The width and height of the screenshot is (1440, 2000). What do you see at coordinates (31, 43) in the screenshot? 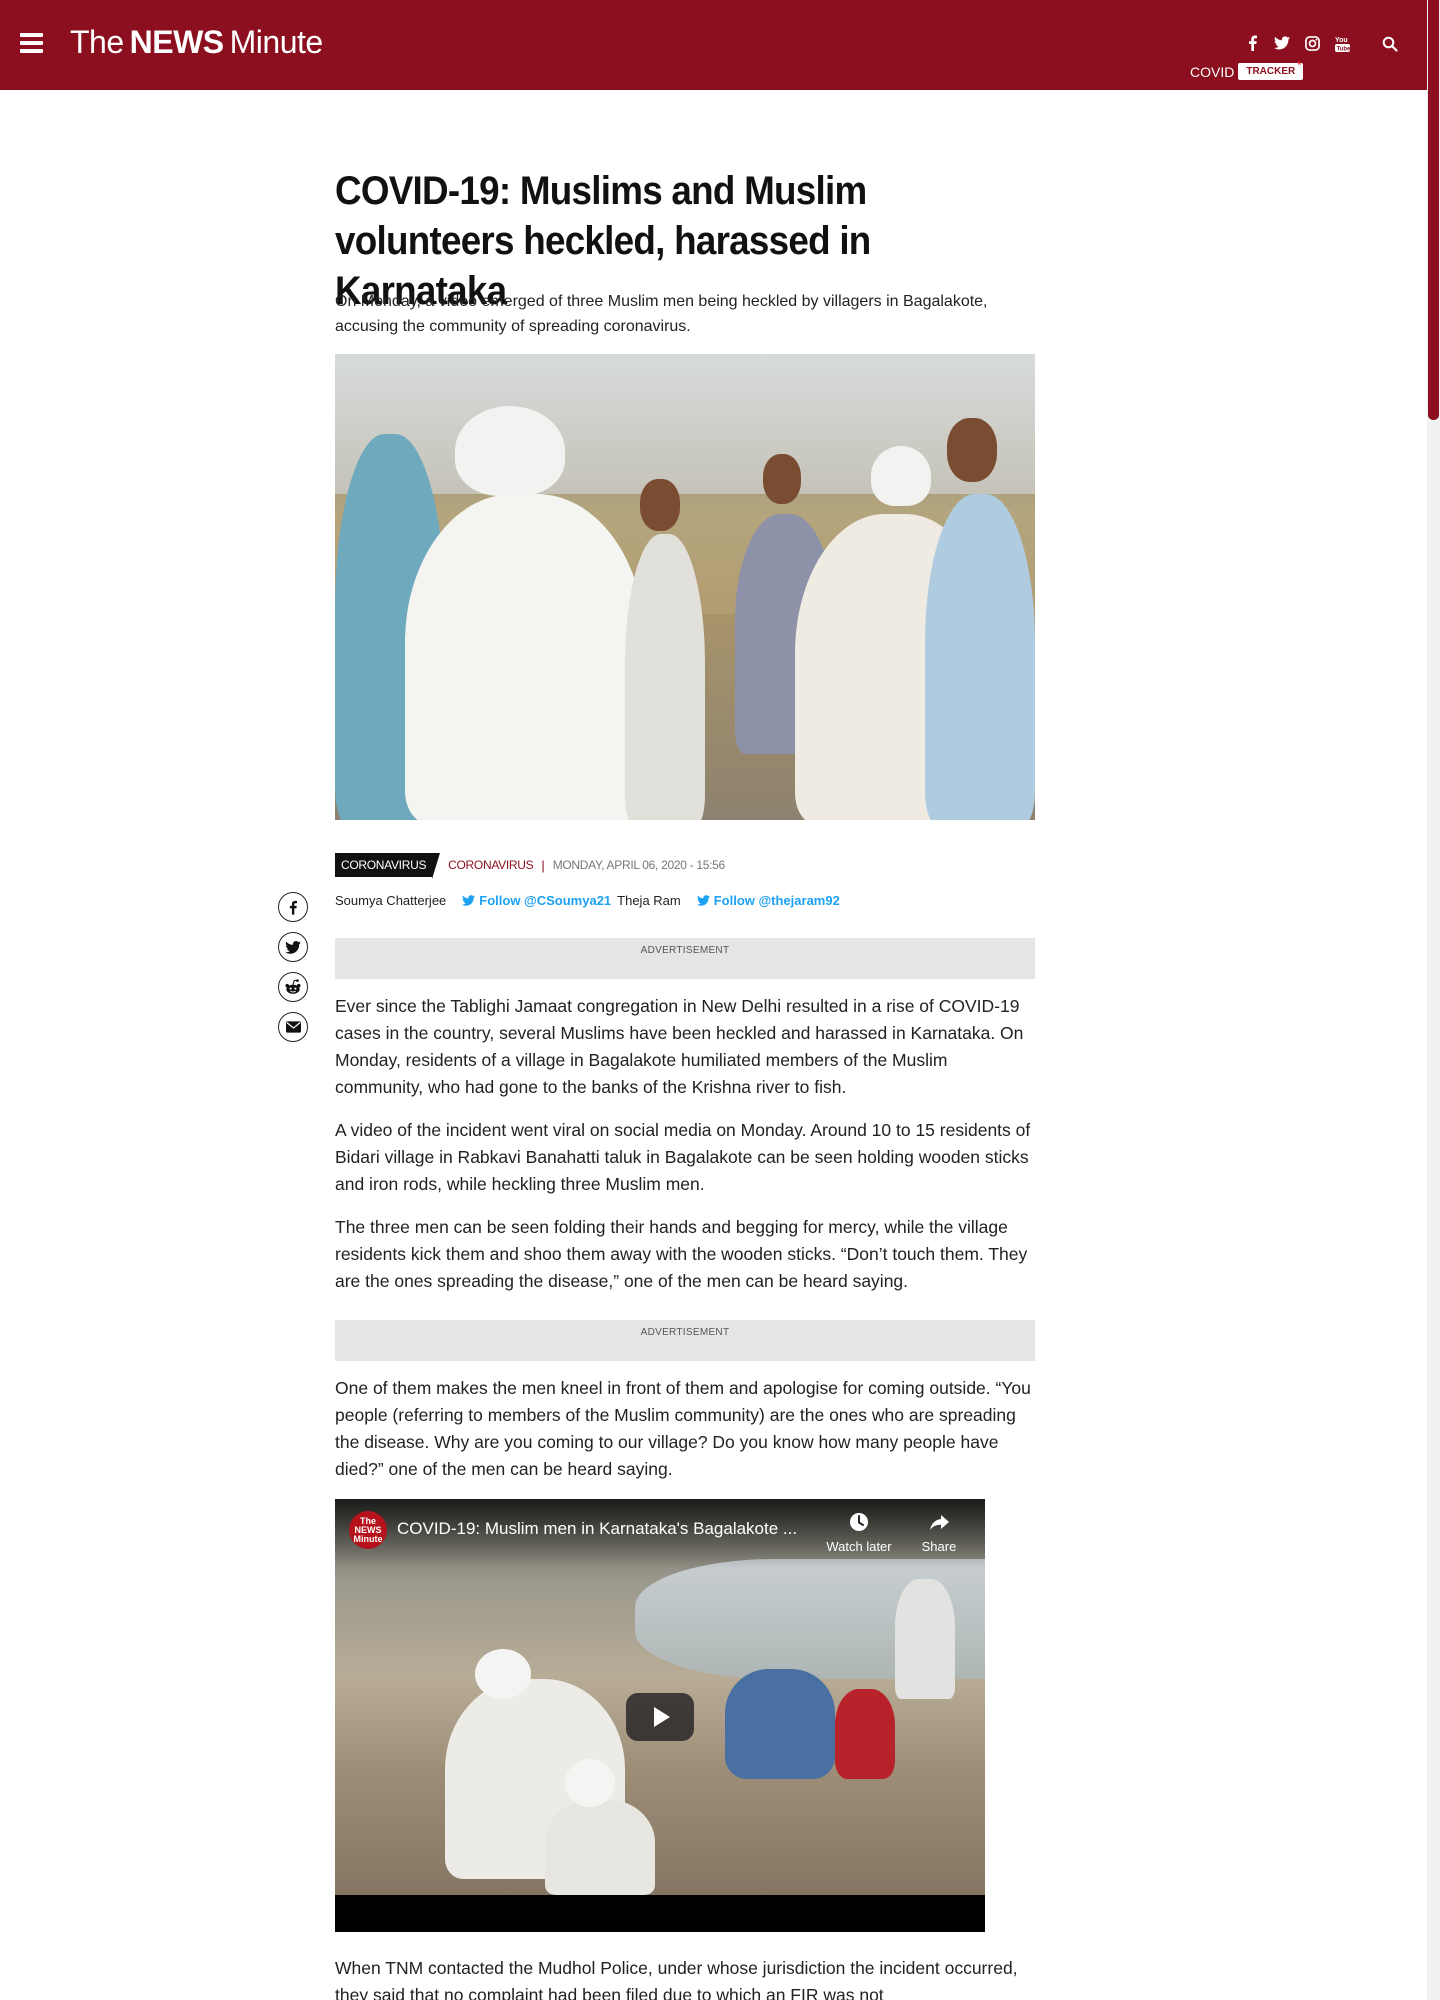
I see `hamburger-menu-icon` at bounding box center [31, 43].